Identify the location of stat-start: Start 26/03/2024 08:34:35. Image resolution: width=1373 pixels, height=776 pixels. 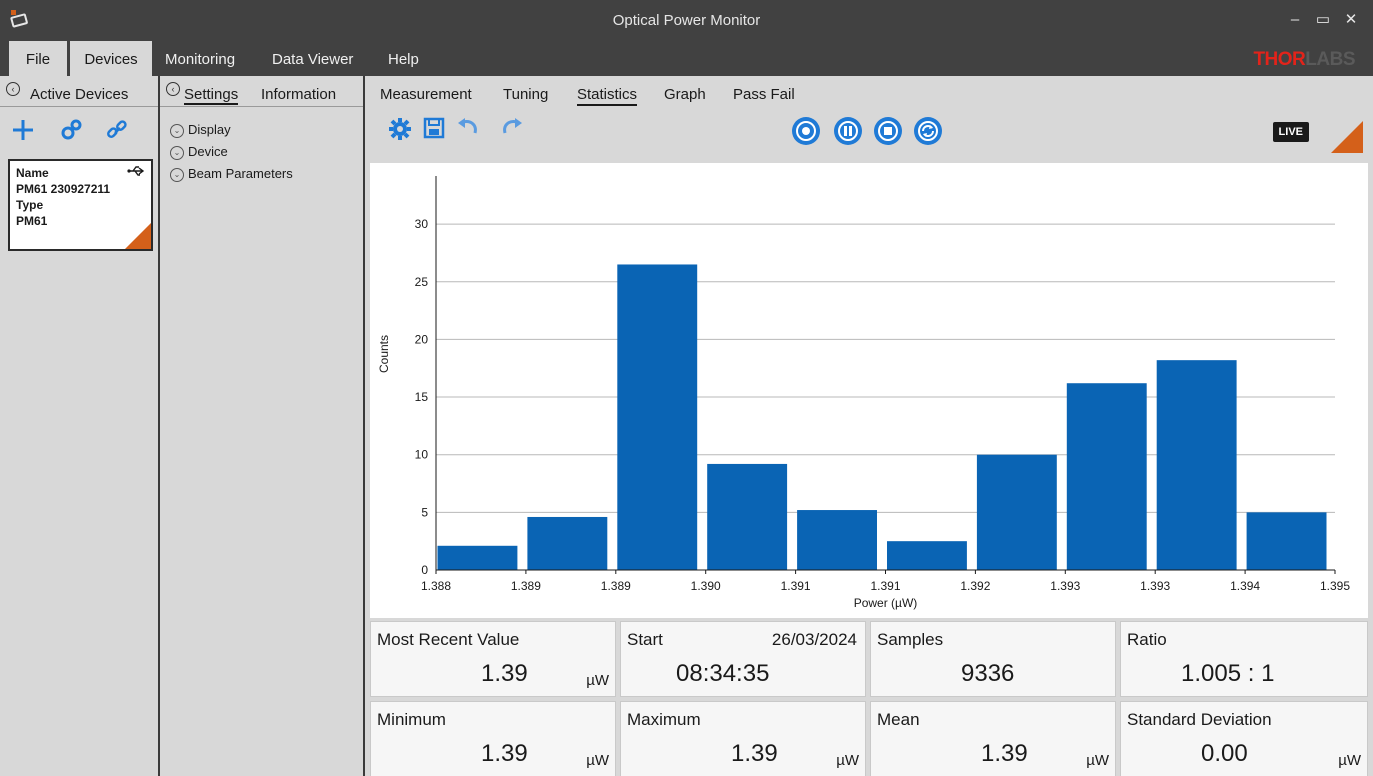
(743, 659).